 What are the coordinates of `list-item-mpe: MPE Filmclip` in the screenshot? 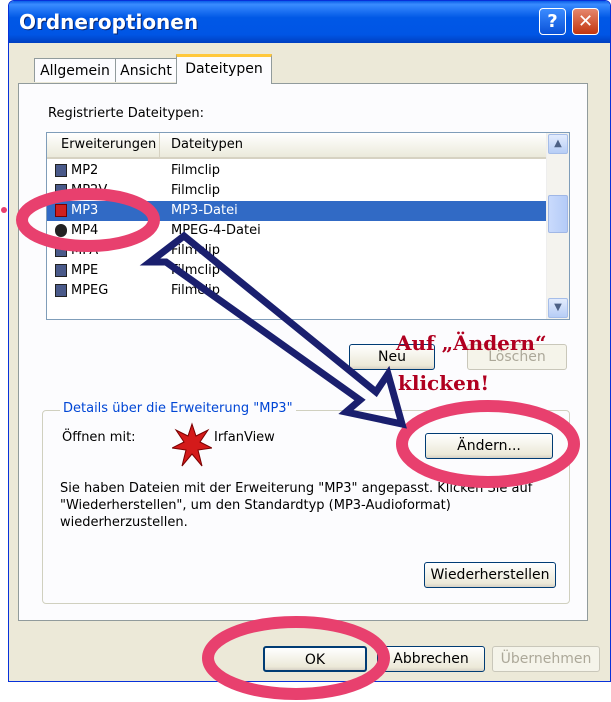 It's located at (297, 271).